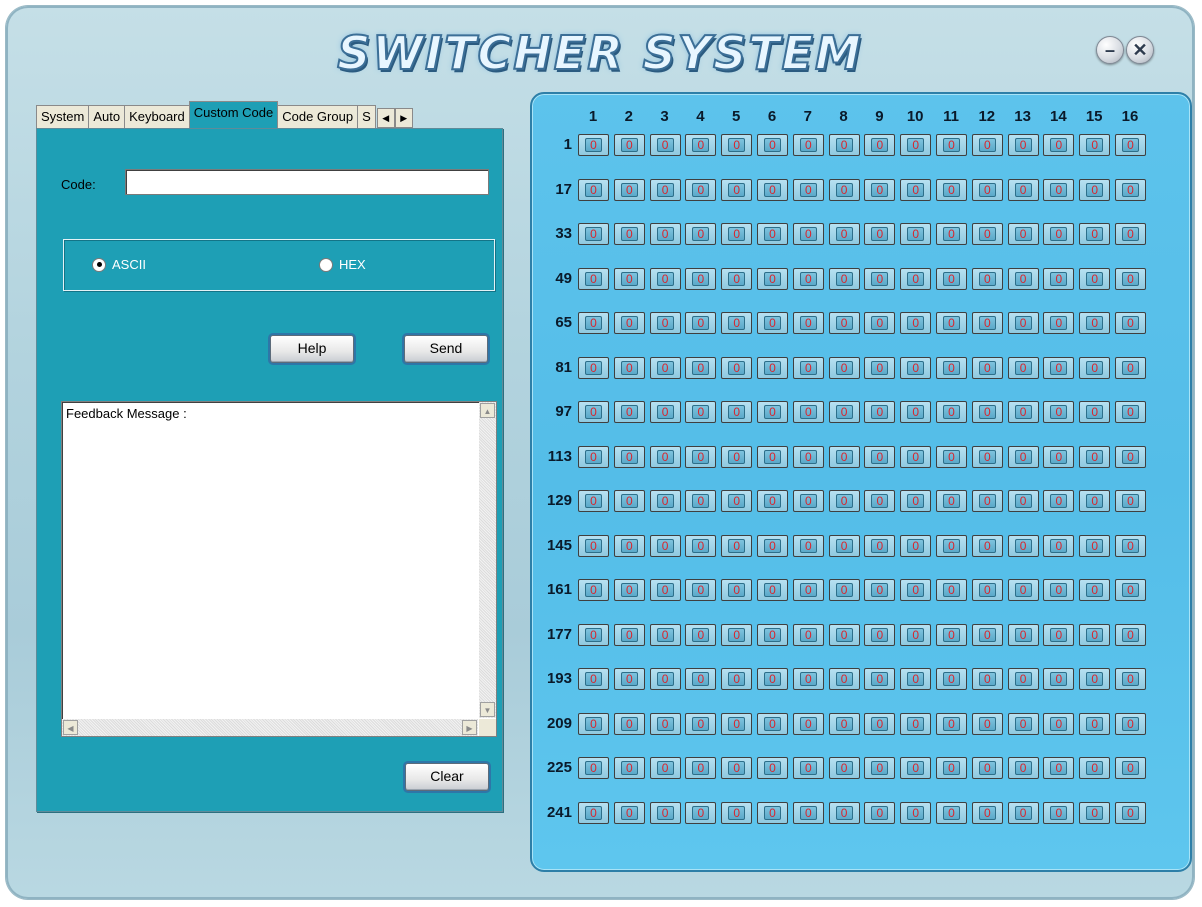 This screenshot has width=1202, height=907. I want to click on close-button: ✕, so click(1140, 50).